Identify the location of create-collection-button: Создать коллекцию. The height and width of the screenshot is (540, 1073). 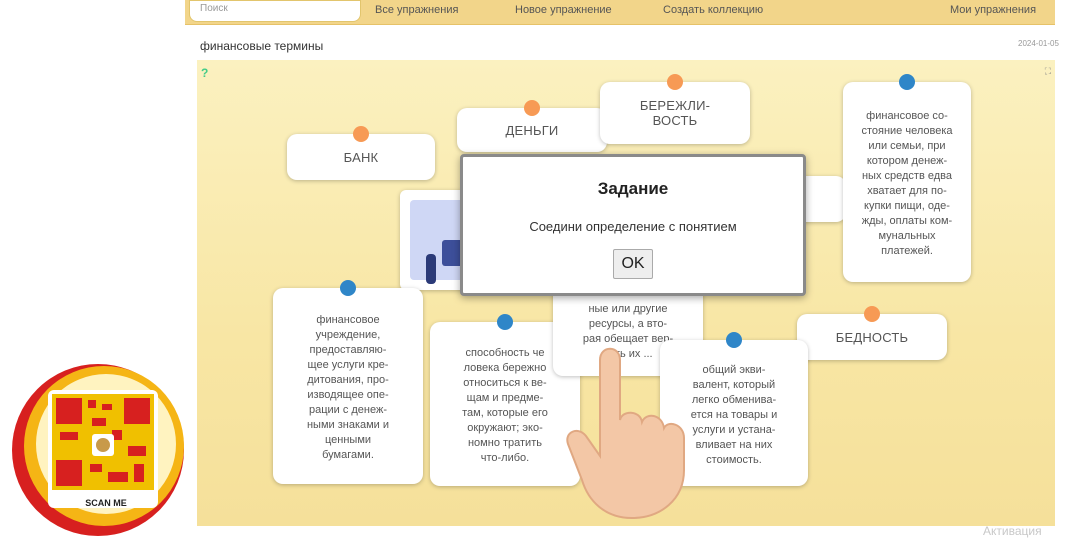
(713, 10).